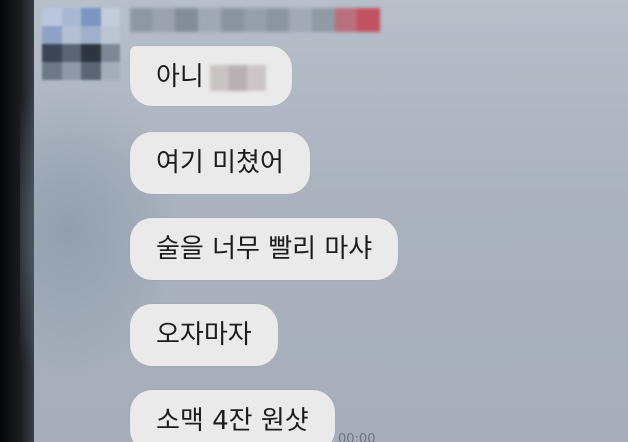  What do you see at coordinates (180, 77) in the screenshot?
I see `message-text: 아니` at bounding box center [180, 77].